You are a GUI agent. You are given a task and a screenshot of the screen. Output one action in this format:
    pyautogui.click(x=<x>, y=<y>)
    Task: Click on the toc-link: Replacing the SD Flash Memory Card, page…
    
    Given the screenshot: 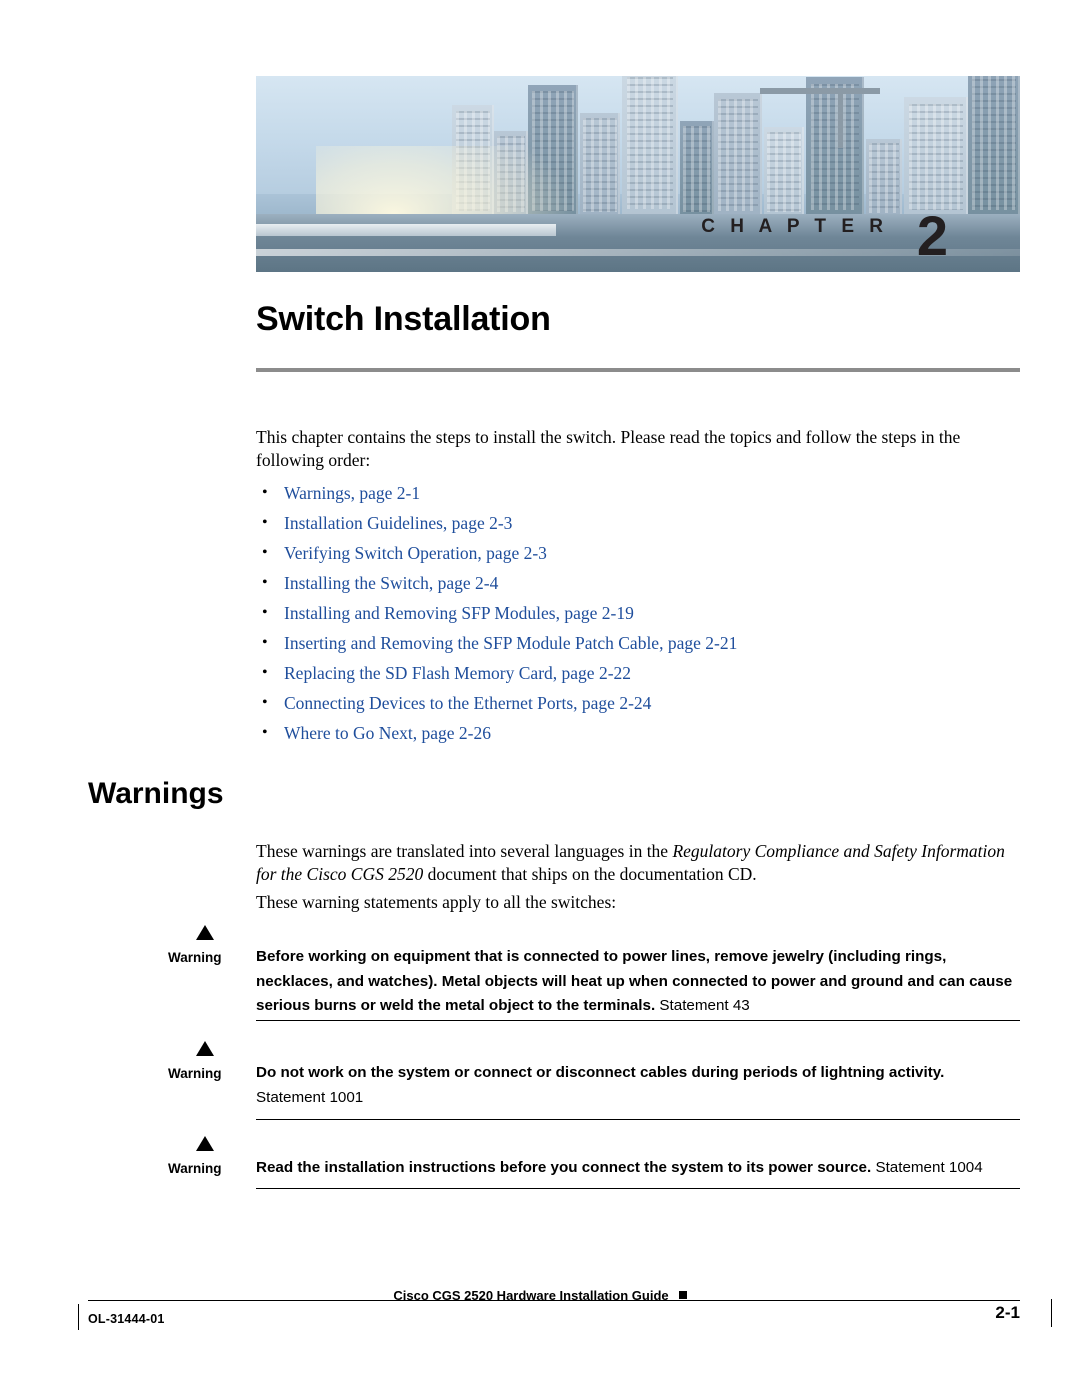 What is the action you would take?
    pyautogui.click(x=457, y=673)
    